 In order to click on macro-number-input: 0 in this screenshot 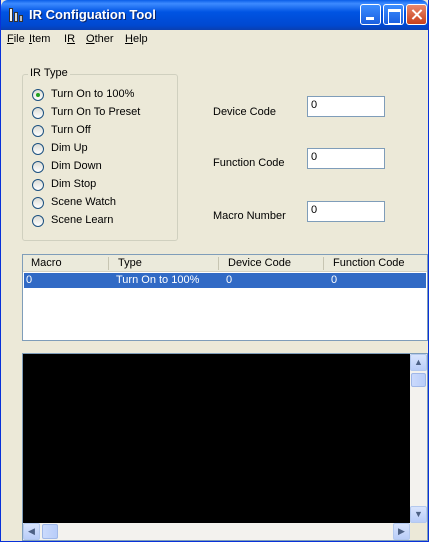, I will do `click(346, 211)`.